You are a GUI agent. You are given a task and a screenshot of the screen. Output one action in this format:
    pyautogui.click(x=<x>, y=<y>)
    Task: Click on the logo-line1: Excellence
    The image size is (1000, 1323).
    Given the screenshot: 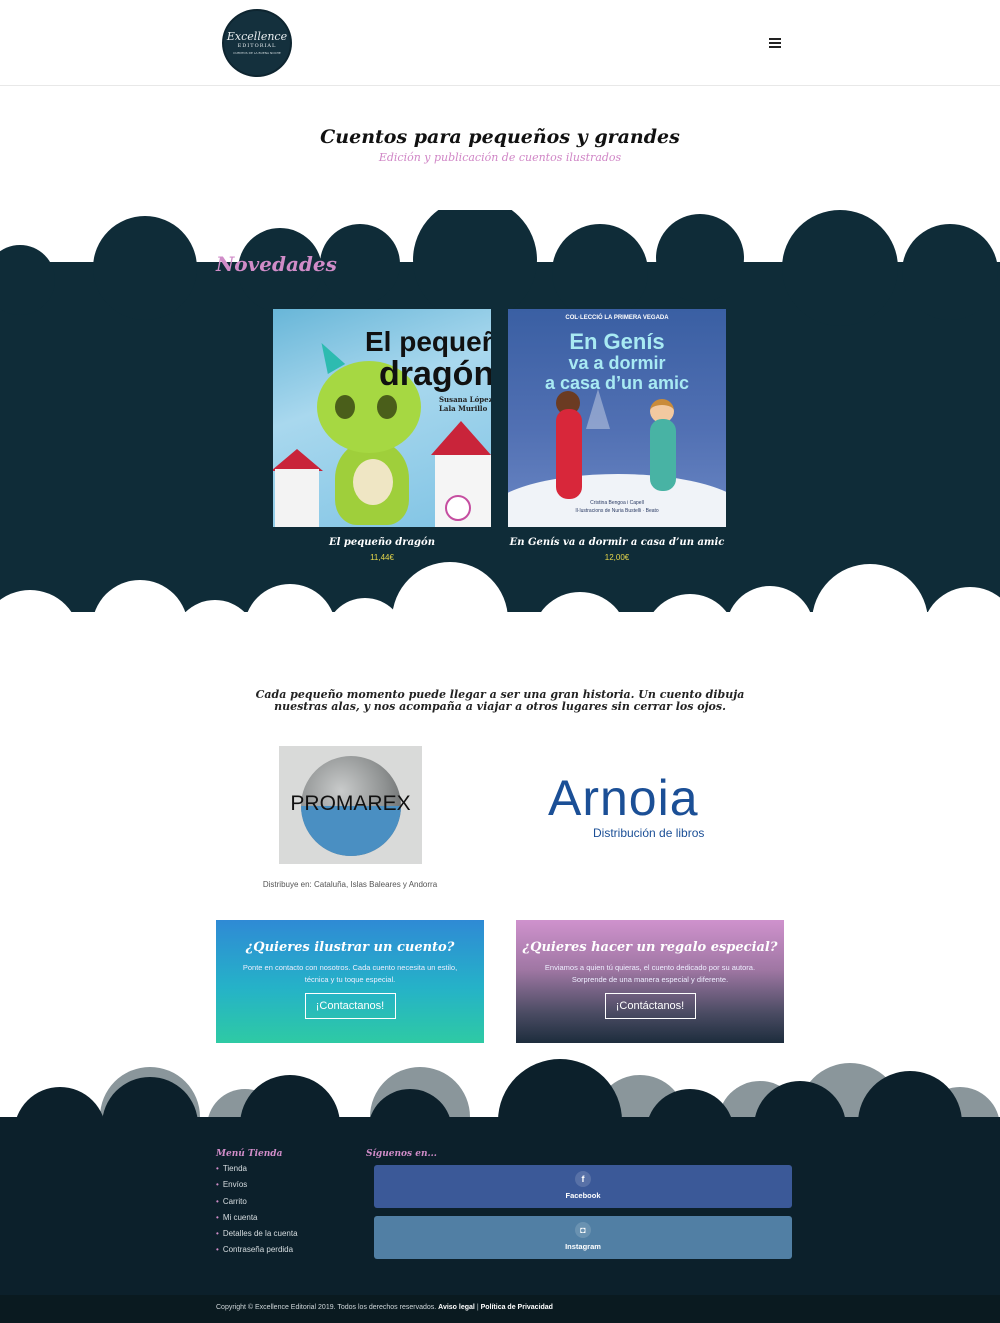 What is the action you would take?
    pyautogui.click(x=257, y=36)
    